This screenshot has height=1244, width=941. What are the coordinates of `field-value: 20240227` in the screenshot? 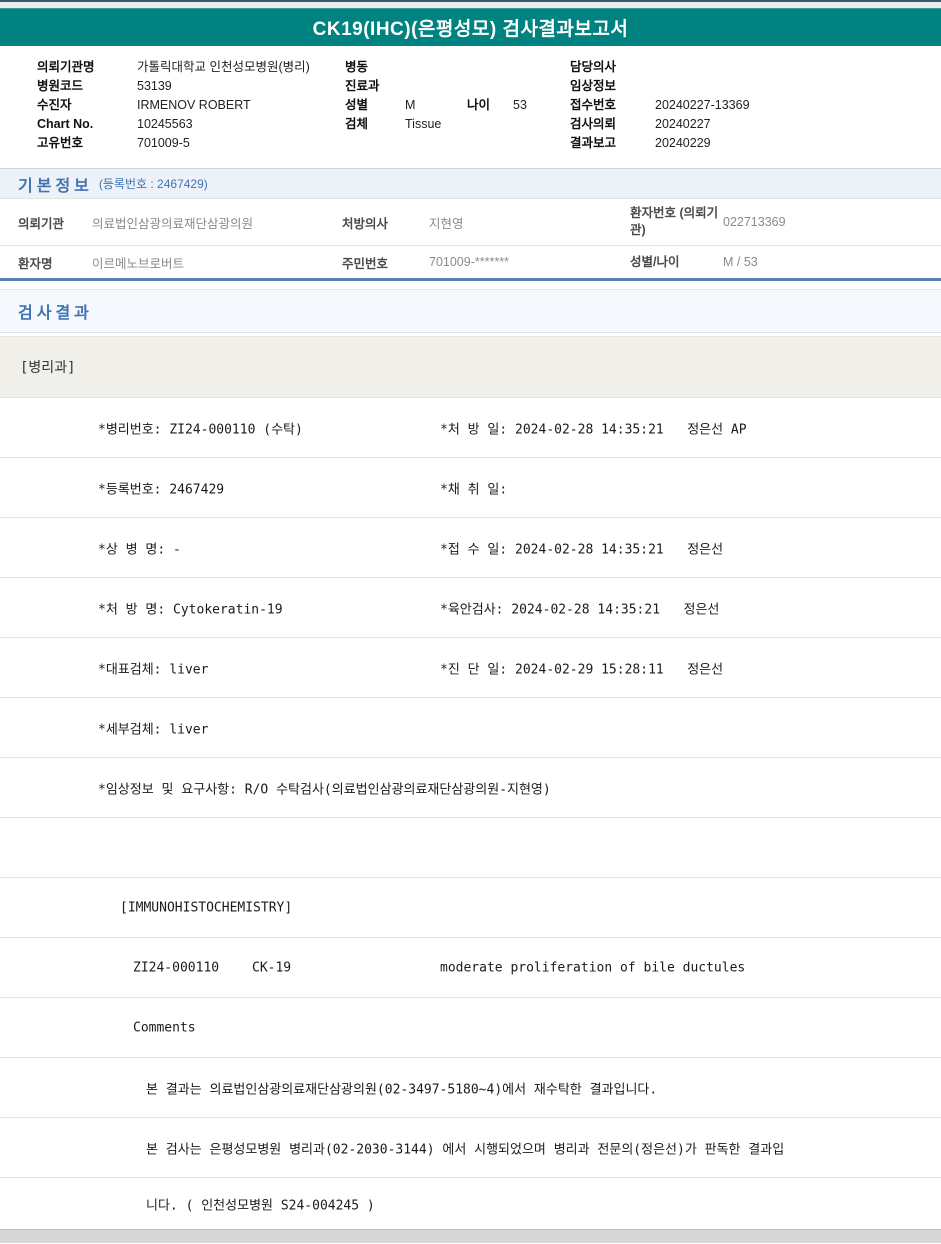 It's located at (683, 124).